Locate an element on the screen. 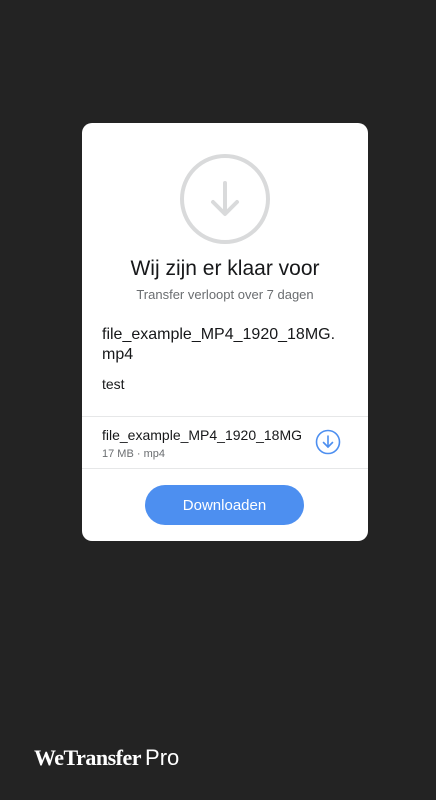 Image resolution: width=436 pixels, height=800 pixels. page-title: Wij zijn er klaar voor is located at coordinates (225, 268).